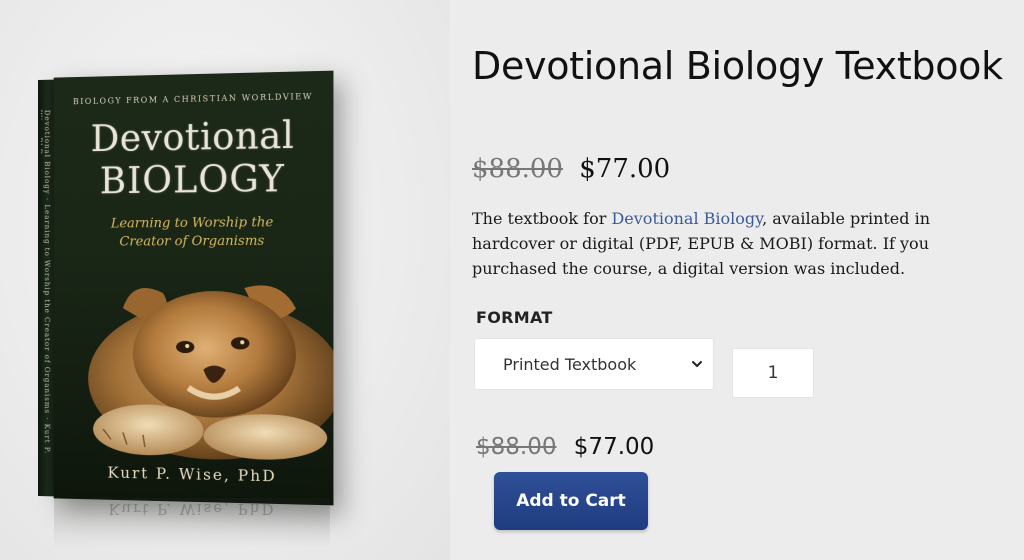  What do you see at coordinates (192, 137) in the screenshot?
I see `cover-title-line1: Devotional` at bounding box center [192, 137].